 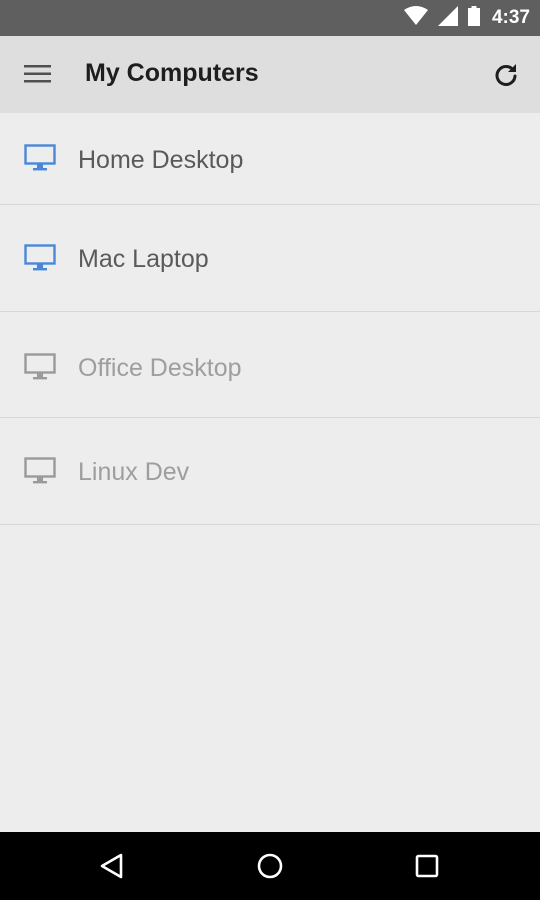 What do you see at coordinates (270, 471) in the screenshot?
I see `computer-row: Linux Dev` at bounding box center [270, 471].